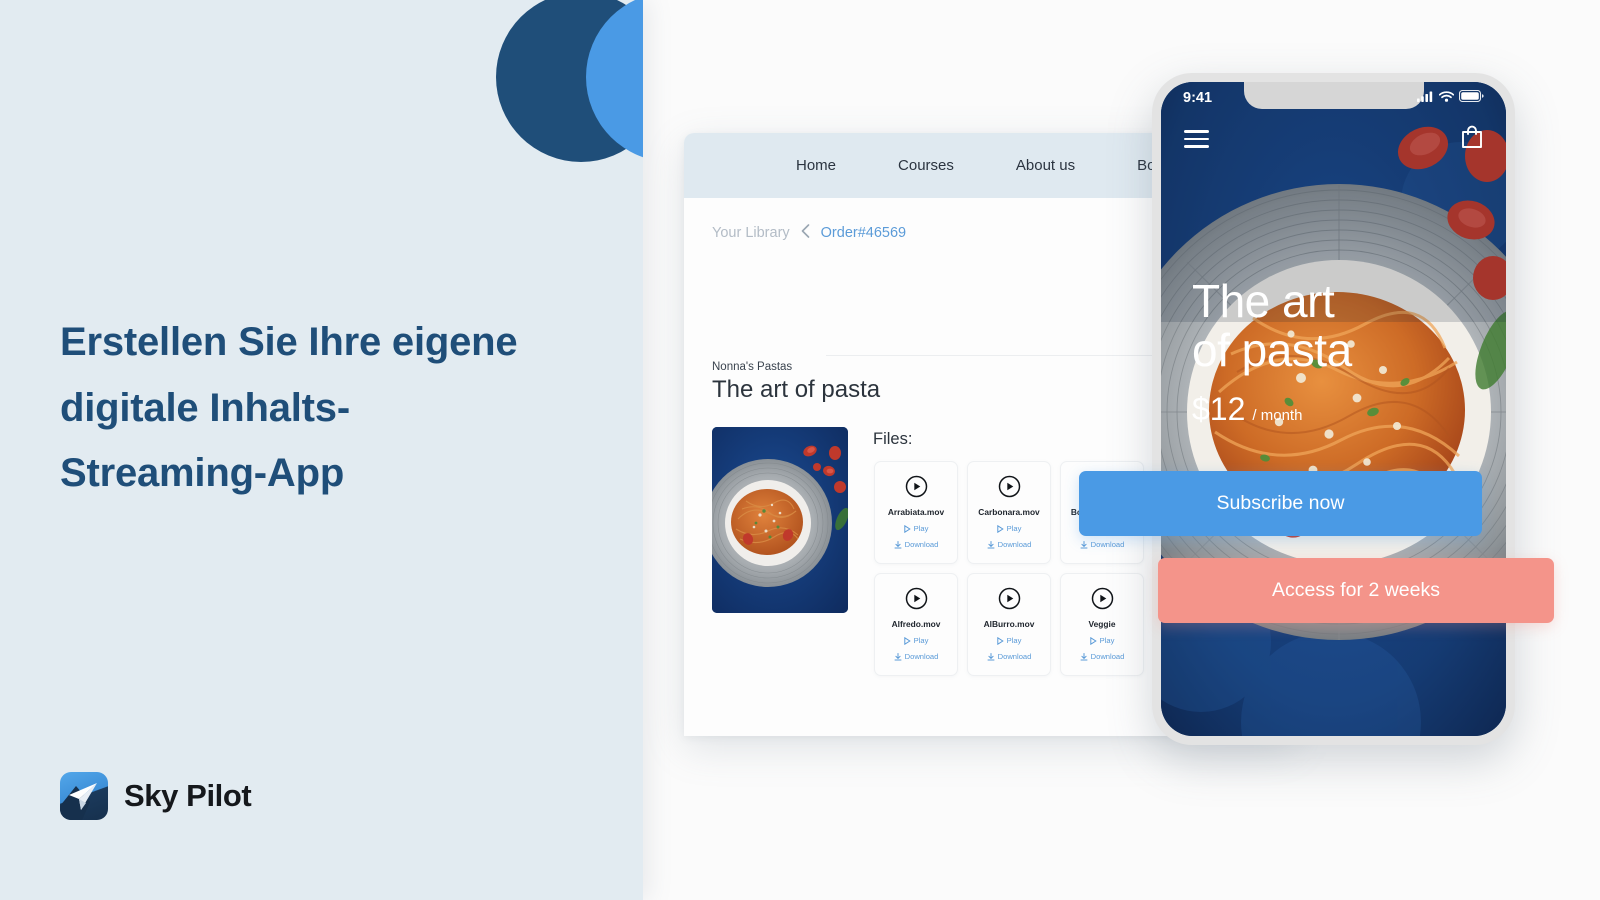 This screenshot has width=1600, height=900. What do you see at coordinates (1196, 139) in the screenshot?
I see `hamburger-menu-icon` at bounding box center [1196, 139].